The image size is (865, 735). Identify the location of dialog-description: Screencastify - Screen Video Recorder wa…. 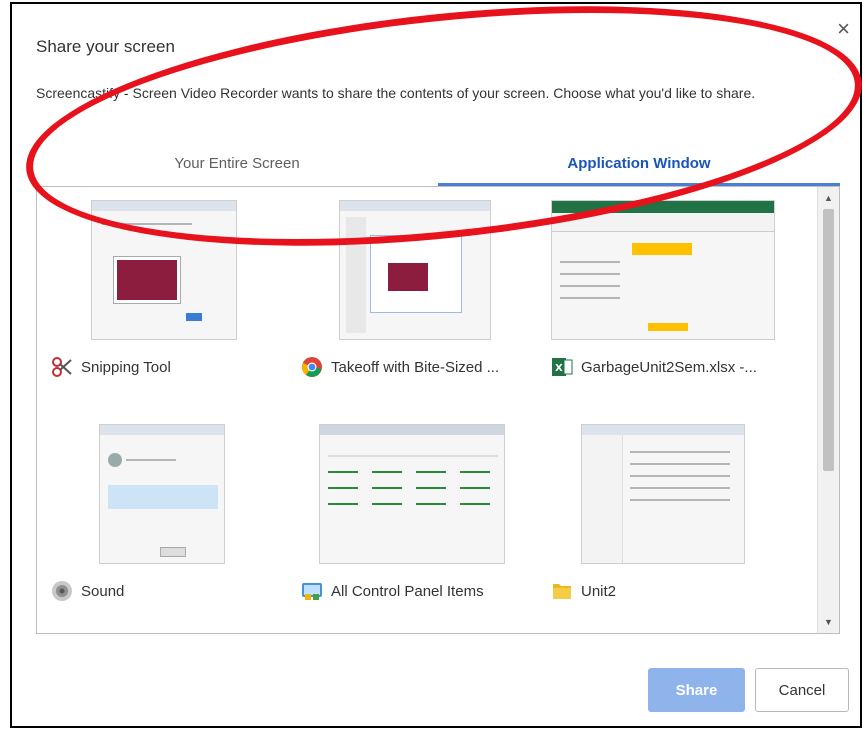
(396, 93).